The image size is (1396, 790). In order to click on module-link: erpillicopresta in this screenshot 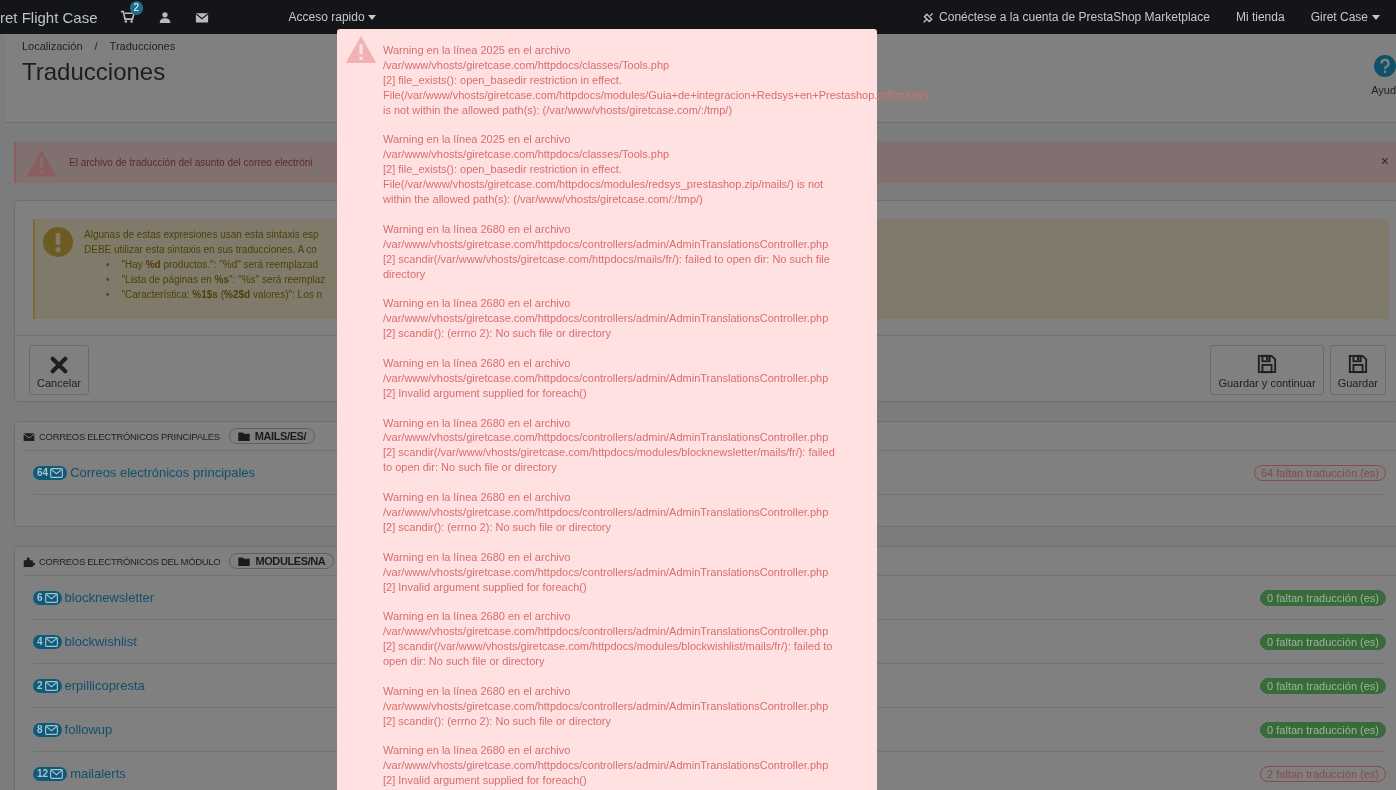, I will do `click(104, 685)`.